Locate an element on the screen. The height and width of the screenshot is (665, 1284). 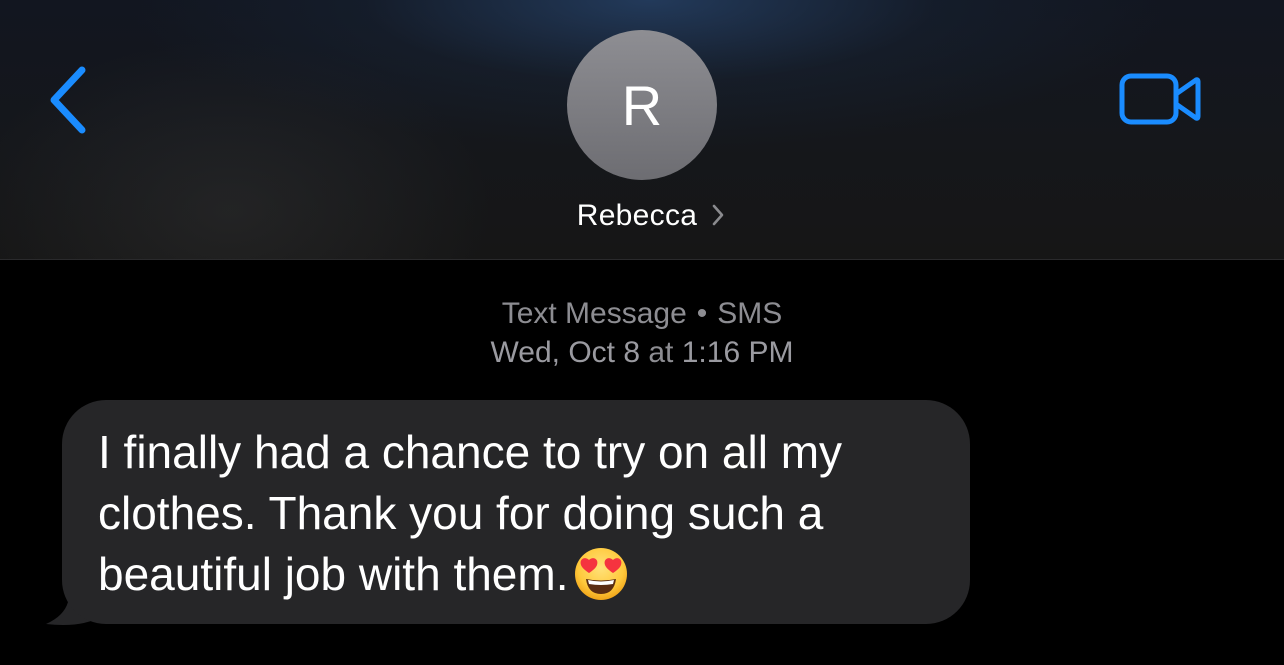
chevron-right-icon is located at coordinates (718, 217).